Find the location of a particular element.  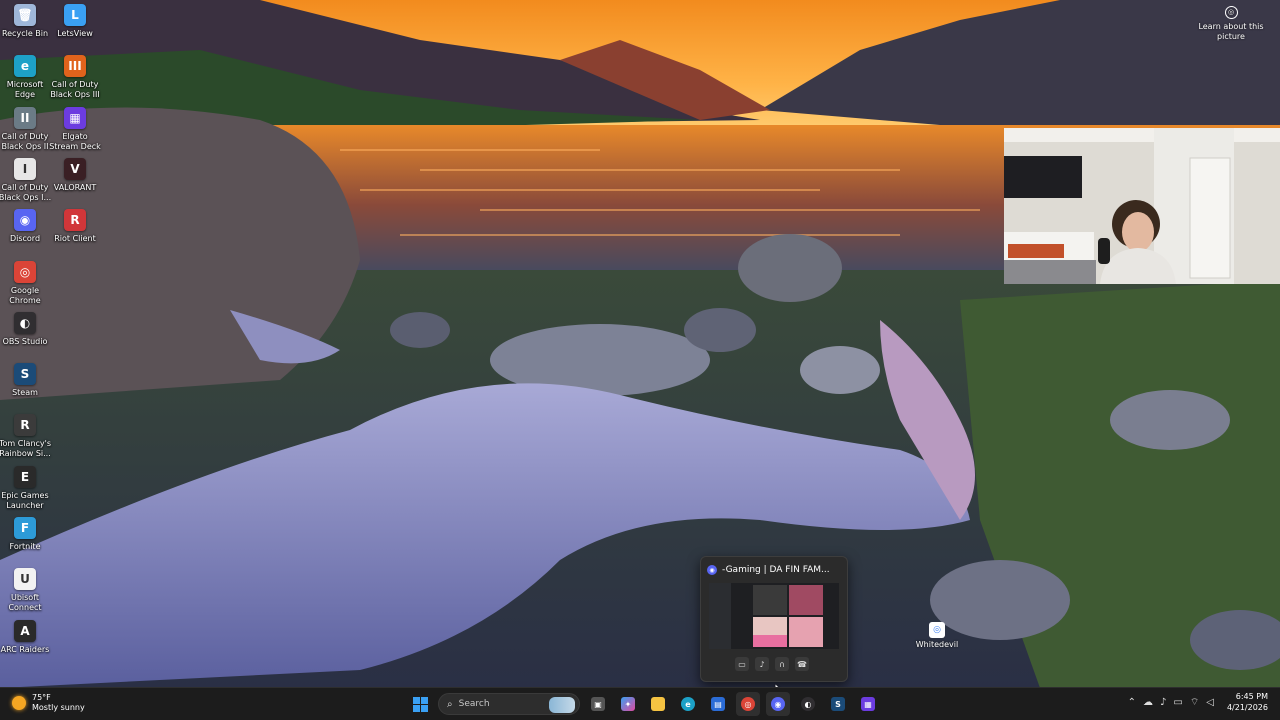

desktop-icon-label: Call of Duty Black Ops II is located at coordinates (25, 141).